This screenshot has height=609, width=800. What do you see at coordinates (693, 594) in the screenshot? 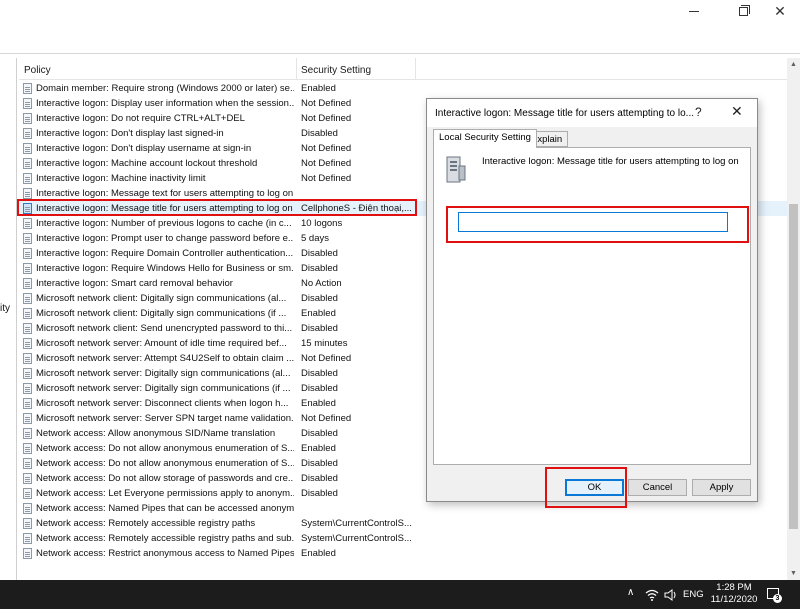
I see `input-language-indicator: ENG` at bounding box center [693, 594].